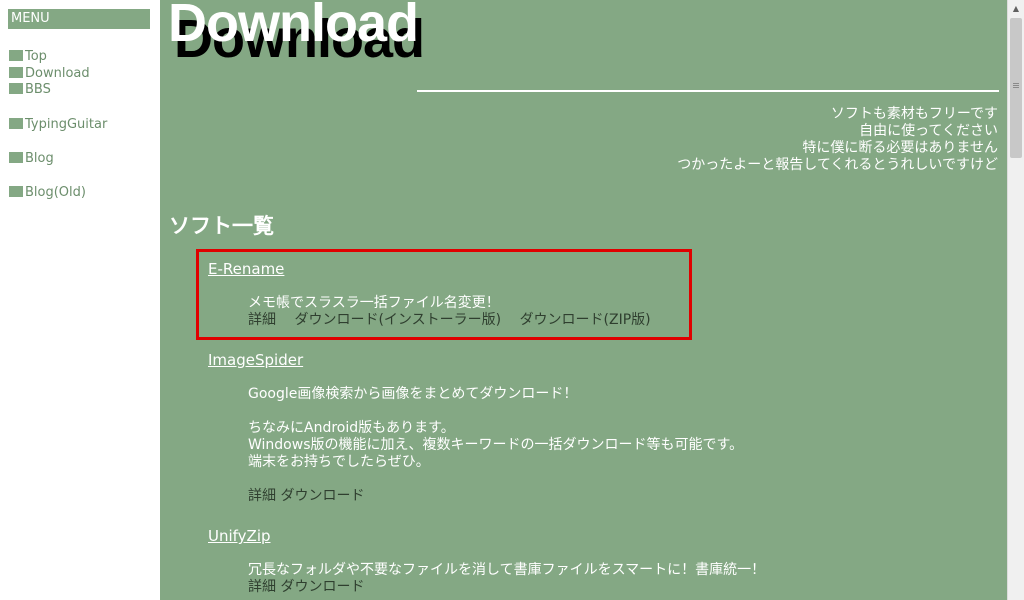  What do you see at coordinates (507, 570) in the screenshot?
I see `software-description: 冗長なフォルダや不要なファイルを消して書庫ファイルをスマートに！書庫統一！` at bounding box center [507, 570].